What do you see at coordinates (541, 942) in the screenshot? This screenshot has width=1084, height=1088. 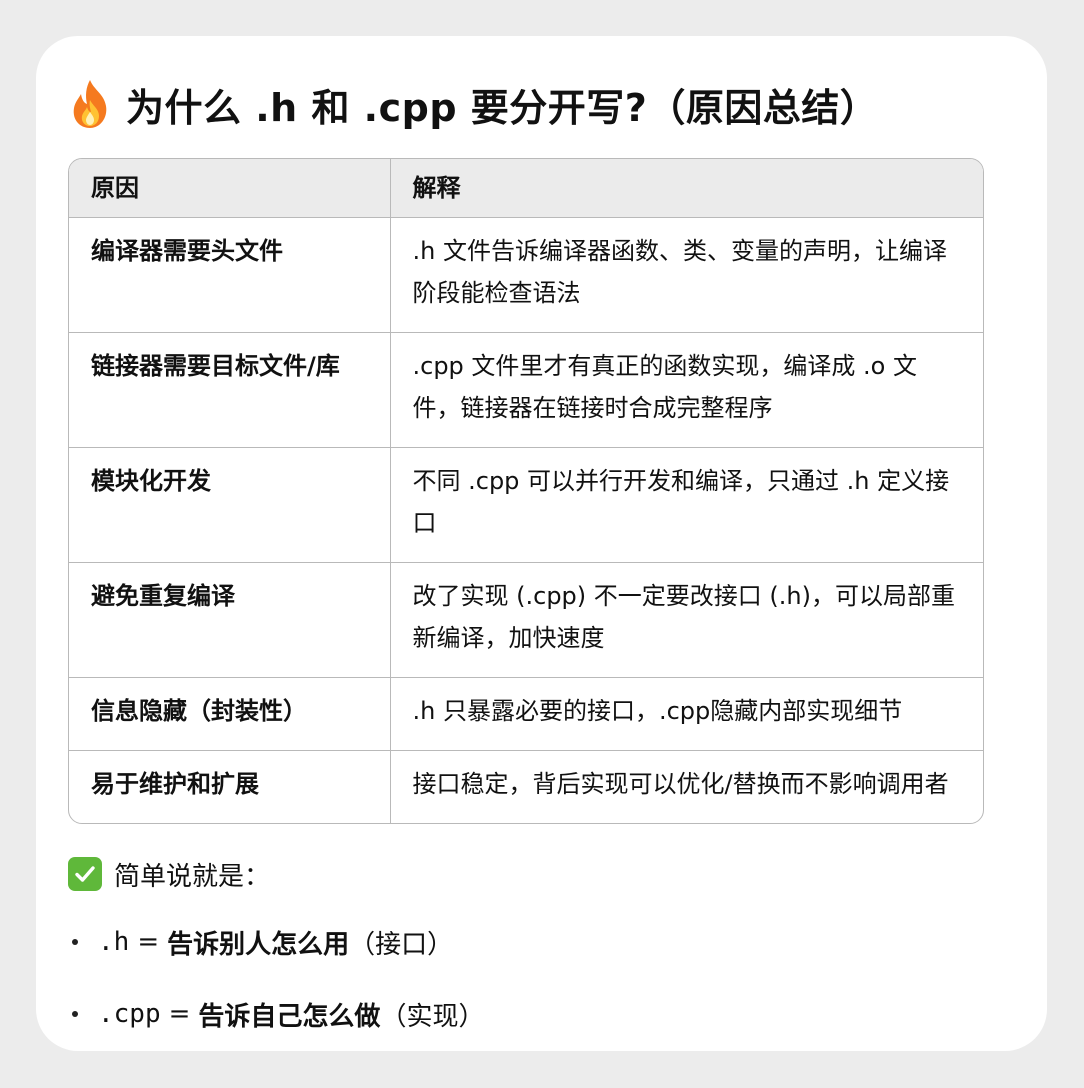 I see `list-item: .h = 告诉别人怎么用 （接口）` at bounding box center [541, 942].